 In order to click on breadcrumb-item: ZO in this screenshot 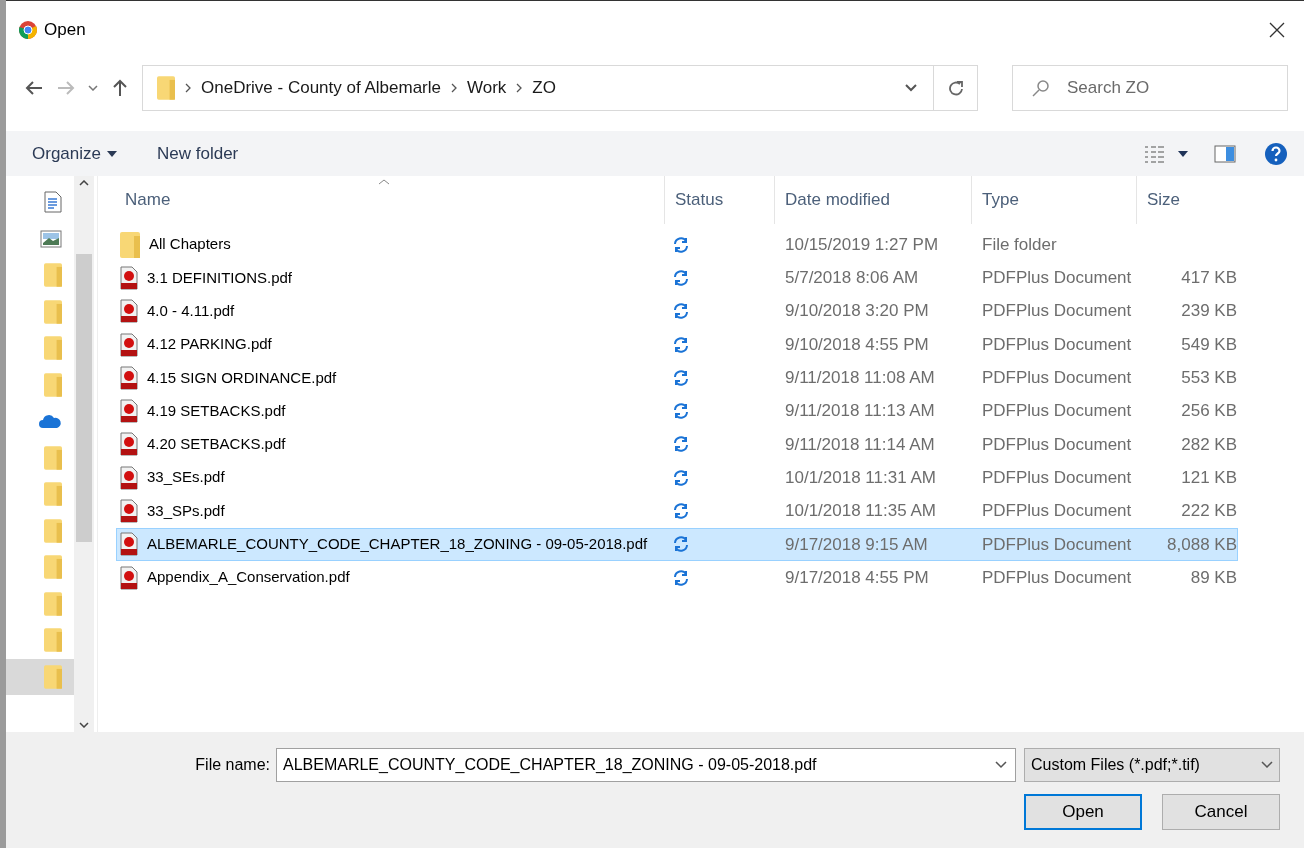, I will do `click(544, 88)`.